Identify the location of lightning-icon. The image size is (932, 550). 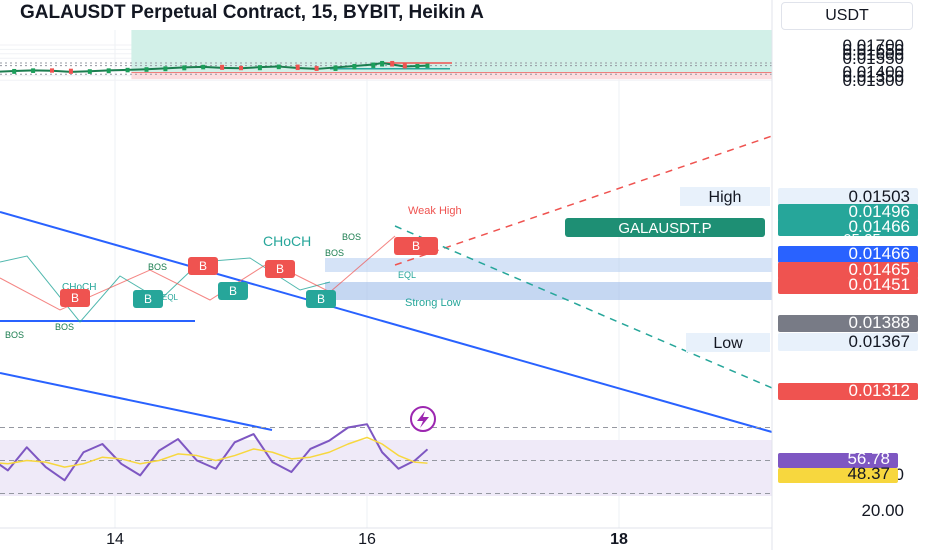
(423, 419).